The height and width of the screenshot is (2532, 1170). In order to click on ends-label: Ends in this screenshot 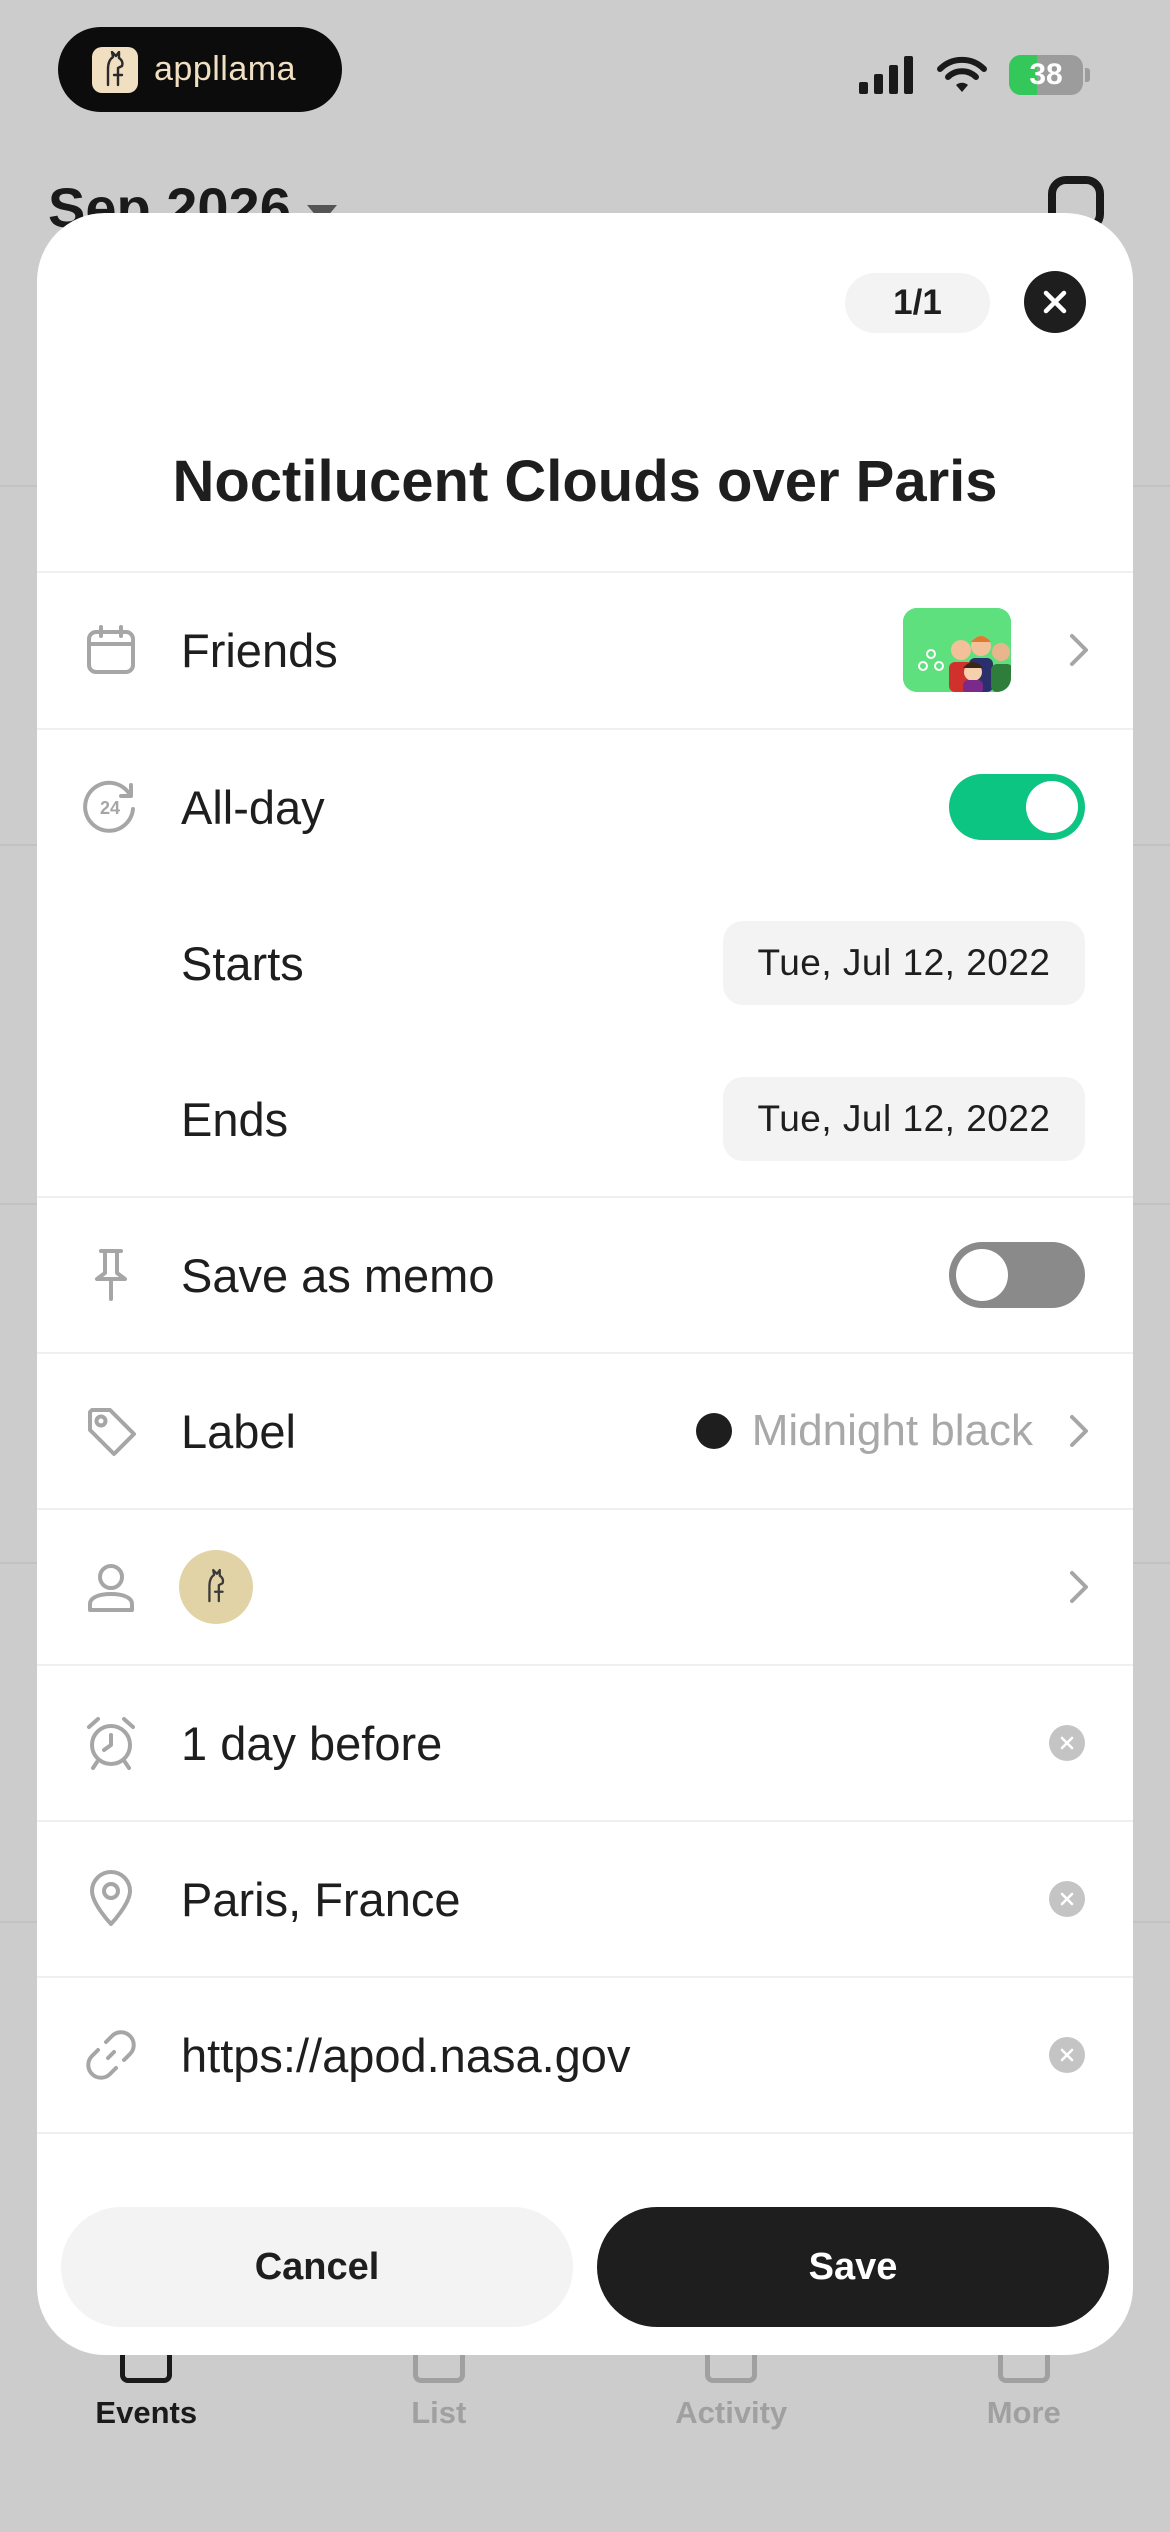, I will do `click(235, 1119)`.